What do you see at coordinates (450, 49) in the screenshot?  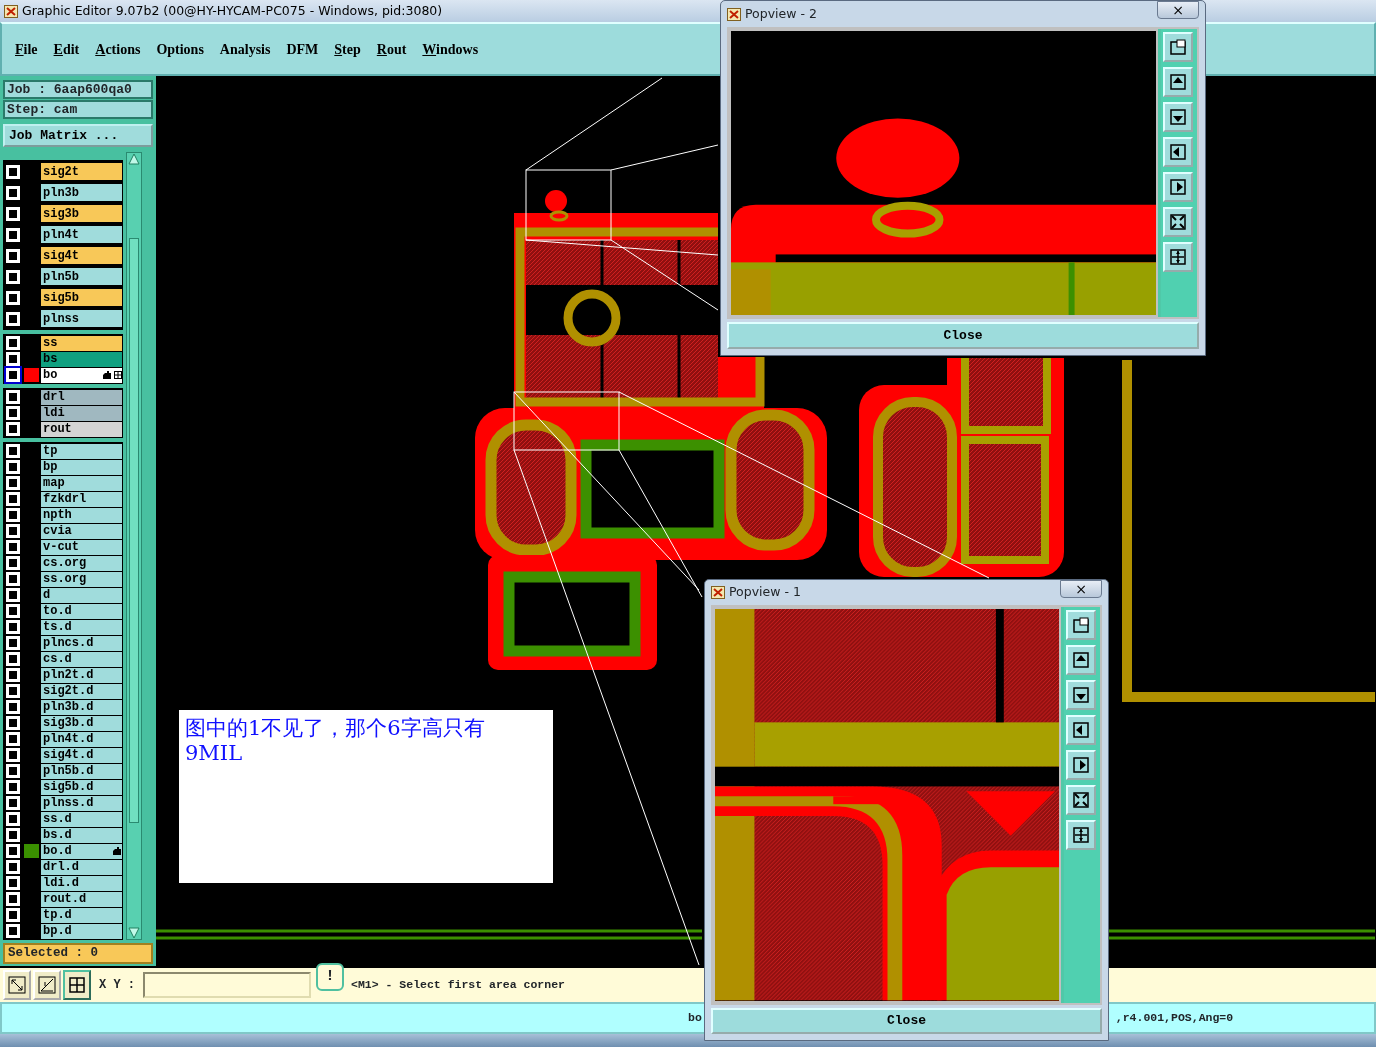 I see `menu-item: Windows` at bounding box center [450, 49].